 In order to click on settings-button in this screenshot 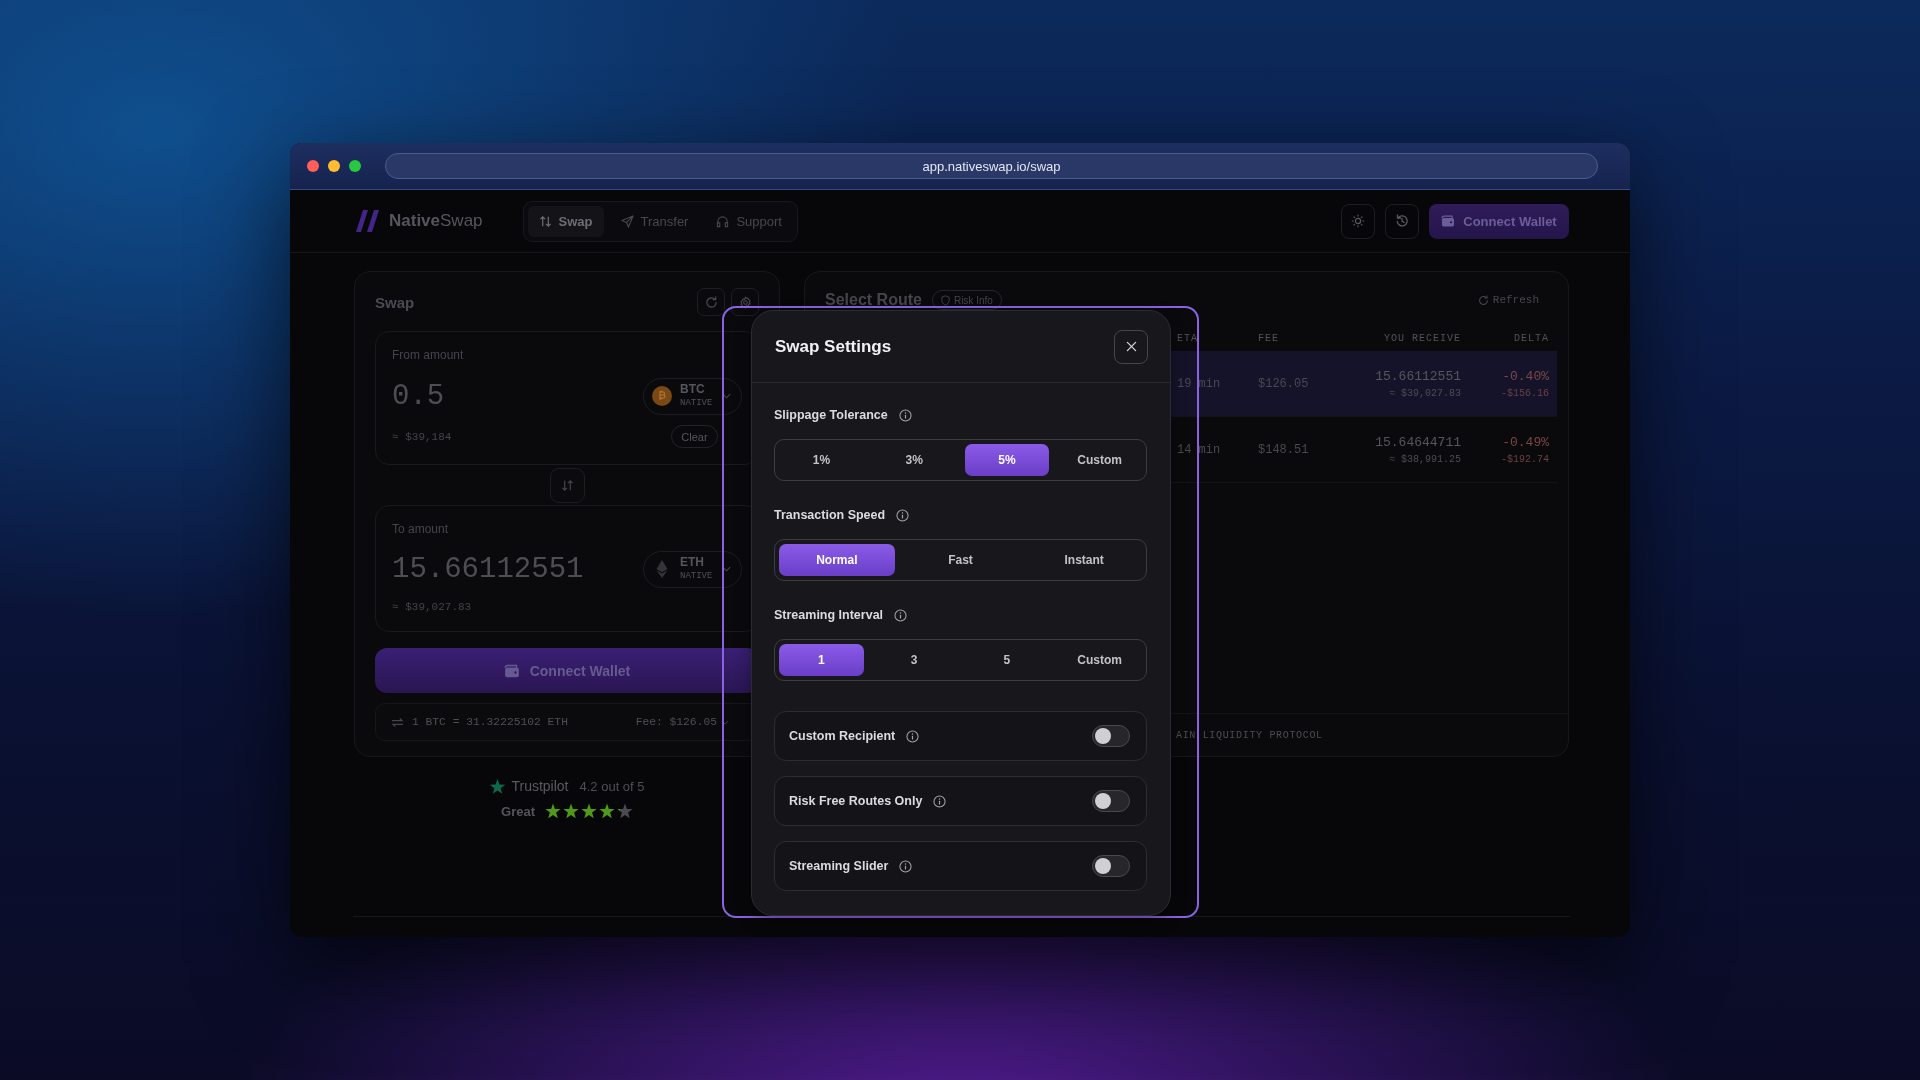, I will do `click(745, 302)`.